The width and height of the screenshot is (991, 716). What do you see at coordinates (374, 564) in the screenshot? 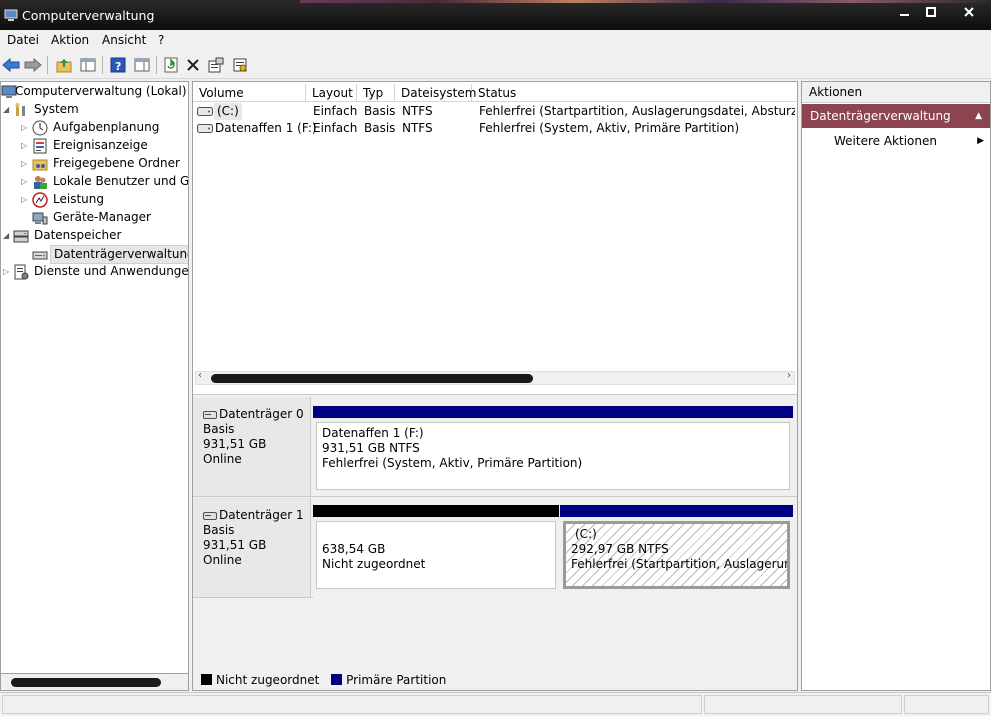
I see `partition-status: Nicht zugeordnet` at bounding box center [374, 564].